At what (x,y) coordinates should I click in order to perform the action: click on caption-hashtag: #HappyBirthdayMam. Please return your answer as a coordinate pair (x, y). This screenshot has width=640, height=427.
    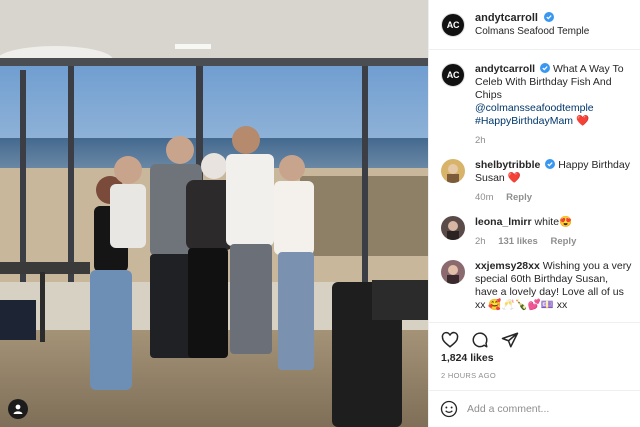
    Looking at the image, I should click on (524, 121).